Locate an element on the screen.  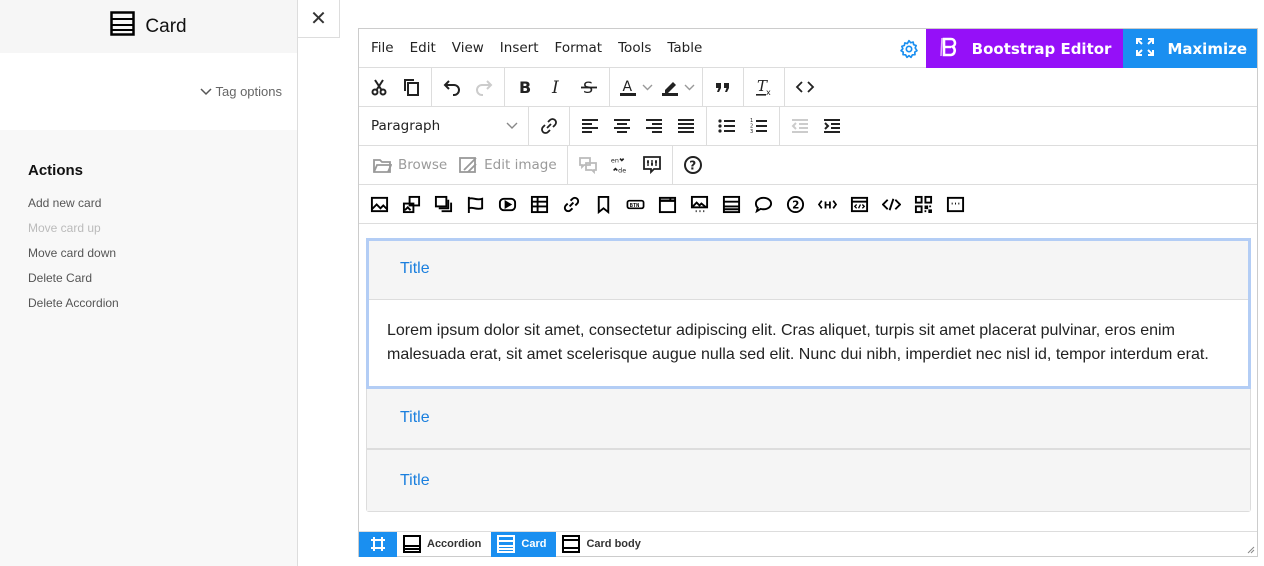
bootstrap-editor-button: Bootstrap Editor is located at coordinates (1024, 48).